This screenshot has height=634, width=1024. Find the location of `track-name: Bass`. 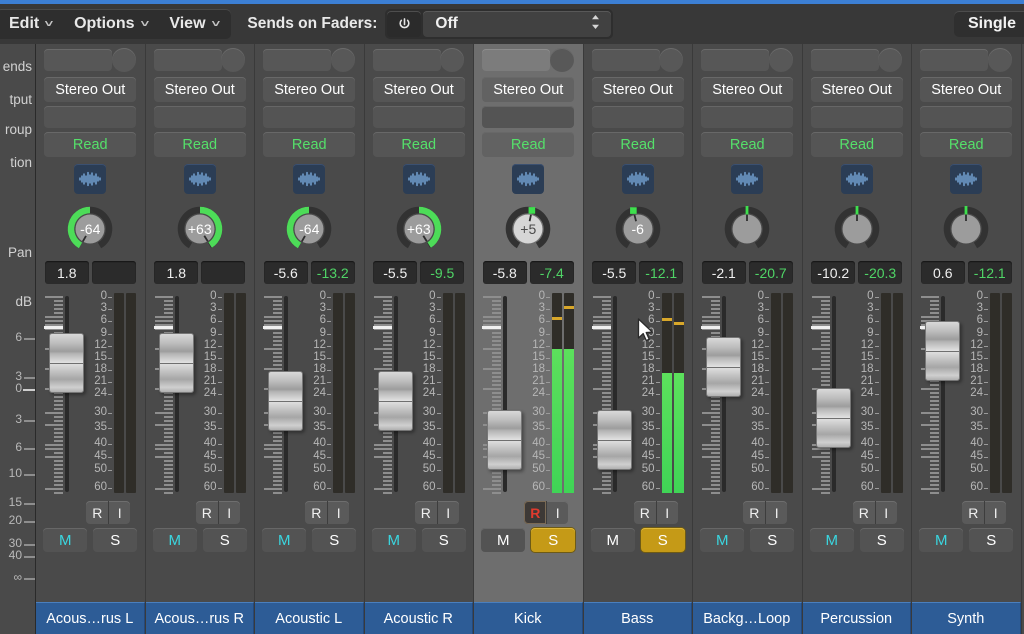

track-name: Bass is located at coordinates (637, 618).